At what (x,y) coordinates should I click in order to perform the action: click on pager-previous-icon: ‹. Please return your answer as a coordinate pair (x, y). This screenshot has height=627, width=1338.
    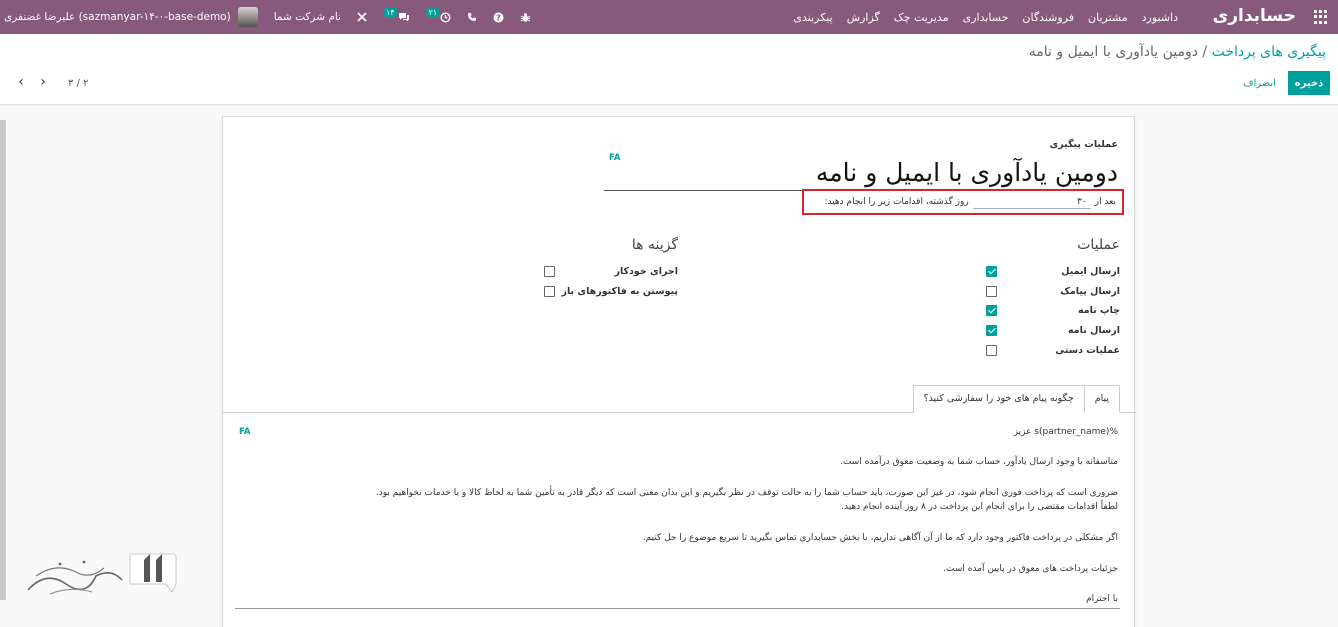
    Looking at the image, I should click on (21, 83).